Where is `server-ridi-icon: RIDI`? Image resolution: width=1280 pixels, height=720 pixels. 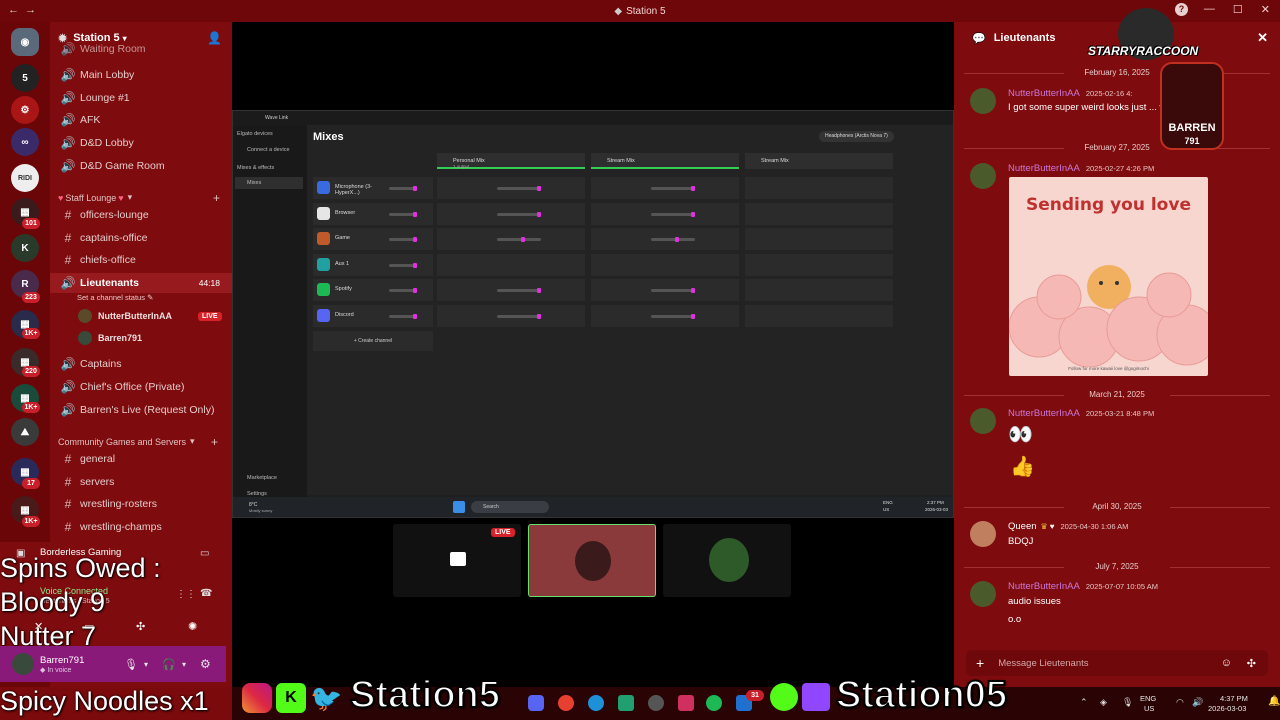 server-ridi-icon: RIDI is located at coordinates (25, 178).